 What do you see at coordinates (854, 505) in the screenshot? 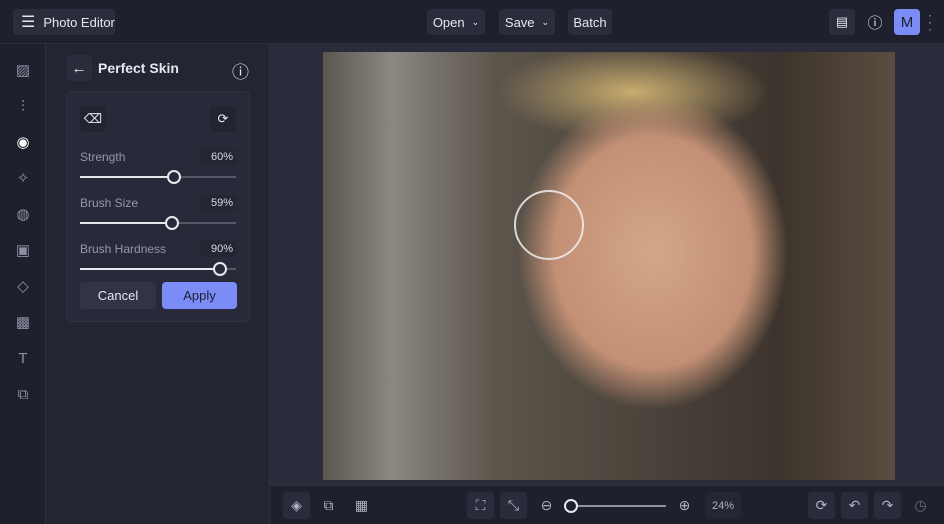
I see `undo-icon: ↶` at bounding box center [854, 505].